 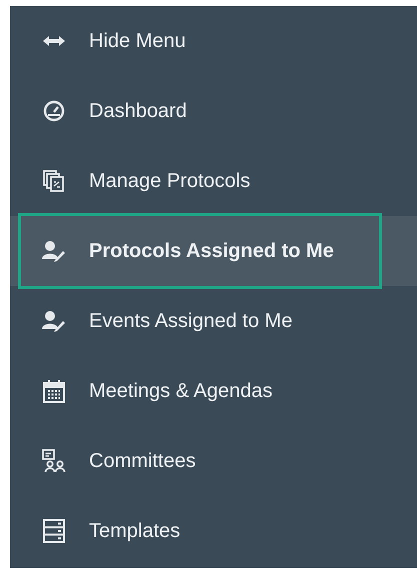 I want to click on calendar-icon, so click(x=54, y=391).